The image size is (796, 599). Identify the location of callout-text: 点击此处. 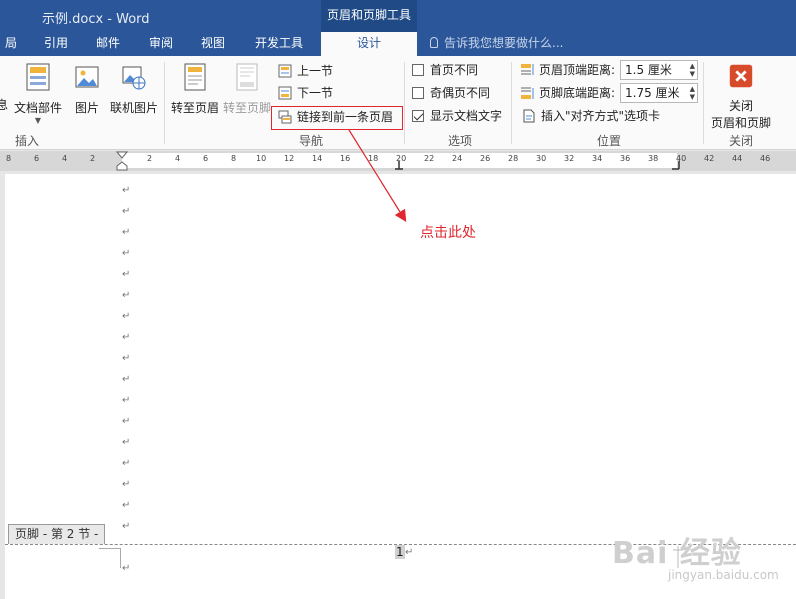
(448, 233).